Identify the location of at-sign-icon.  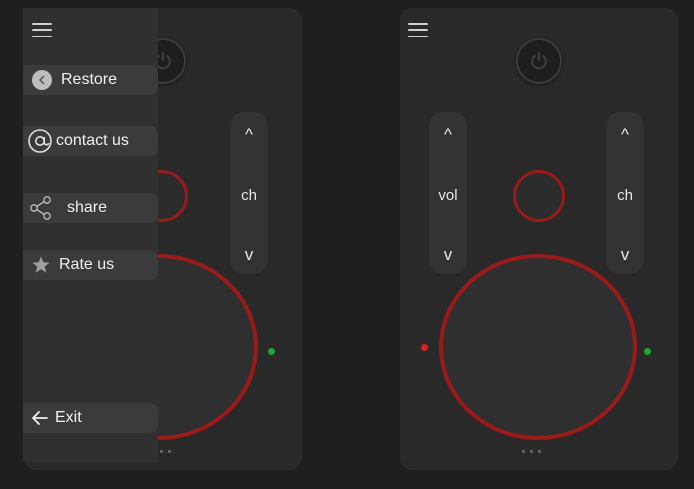
(40, 141).